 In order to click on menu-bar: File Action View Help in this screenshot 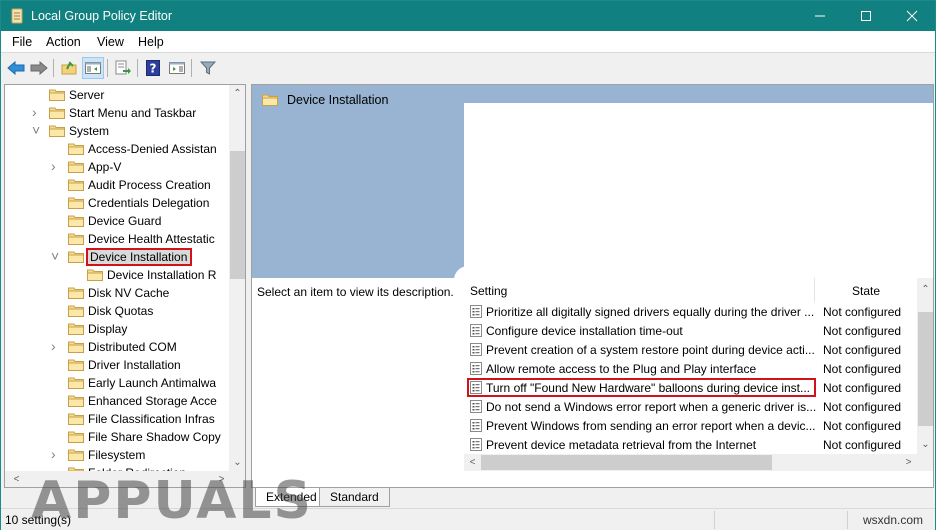, I will do `click(468, 42)`.